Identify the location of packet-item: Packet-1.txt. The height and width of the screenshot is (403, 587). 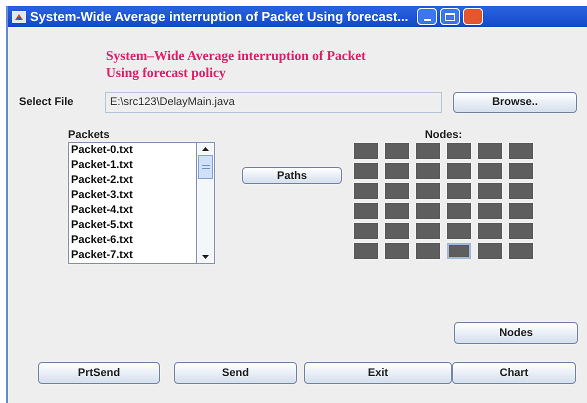
(102, 165).